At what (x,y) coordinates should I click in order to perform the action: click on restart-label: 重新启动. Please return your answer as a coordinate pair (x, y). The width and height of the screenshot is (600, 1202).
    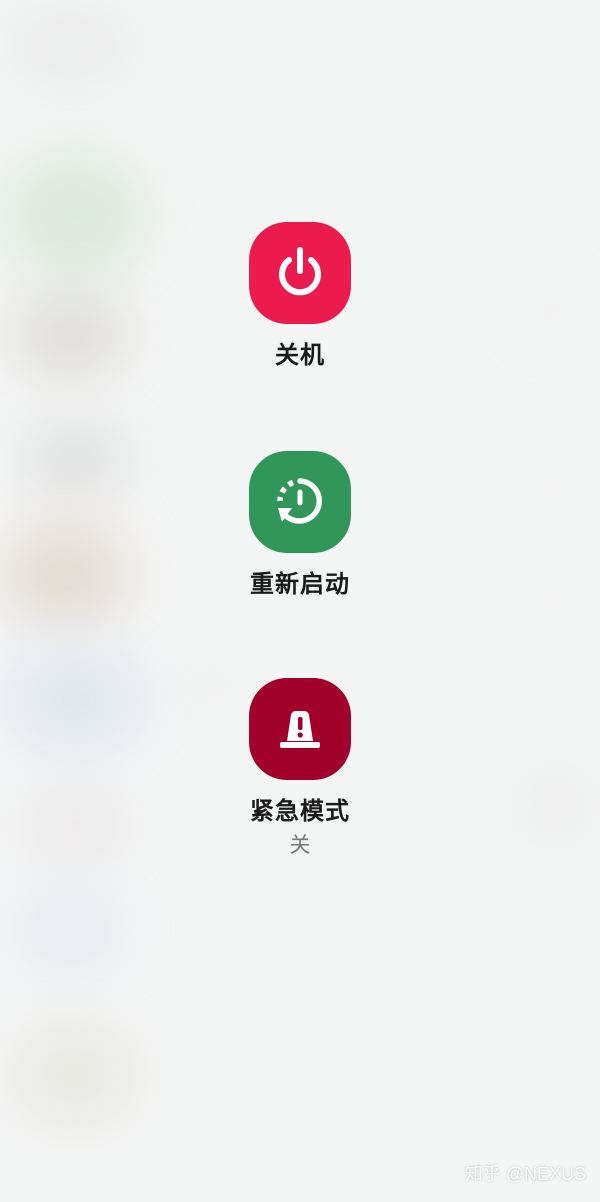
    Looking at the image, I should click on (300, 584).